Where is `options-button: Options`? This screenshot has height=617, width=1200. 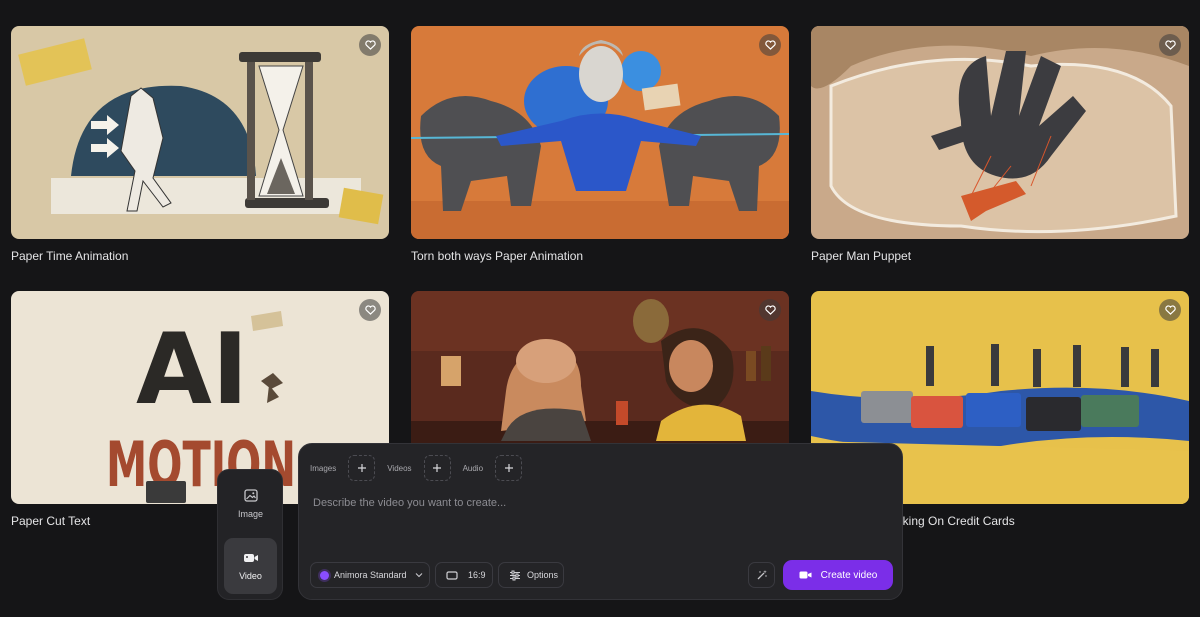
options-button: Options is located at coordinates (531, 575).